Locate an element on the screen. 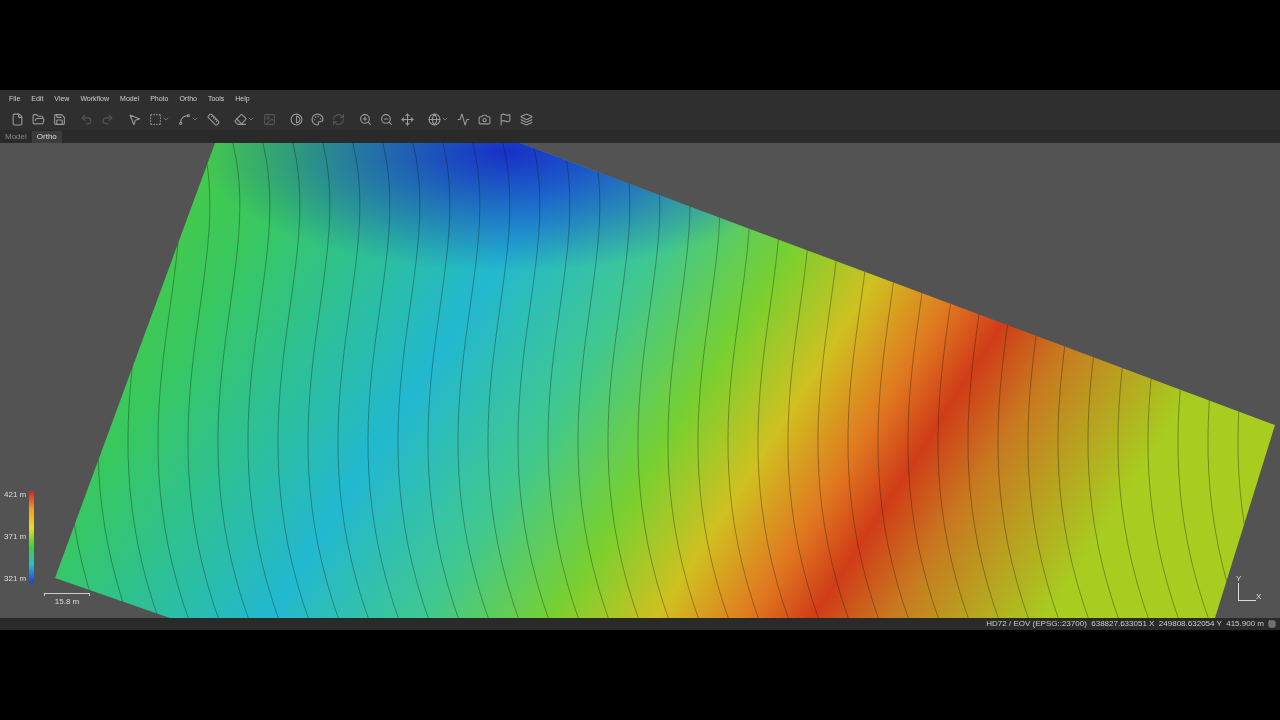 This screenshot has width=1280, height=720. axis-label: Y is located at coordinates (1239, 579).